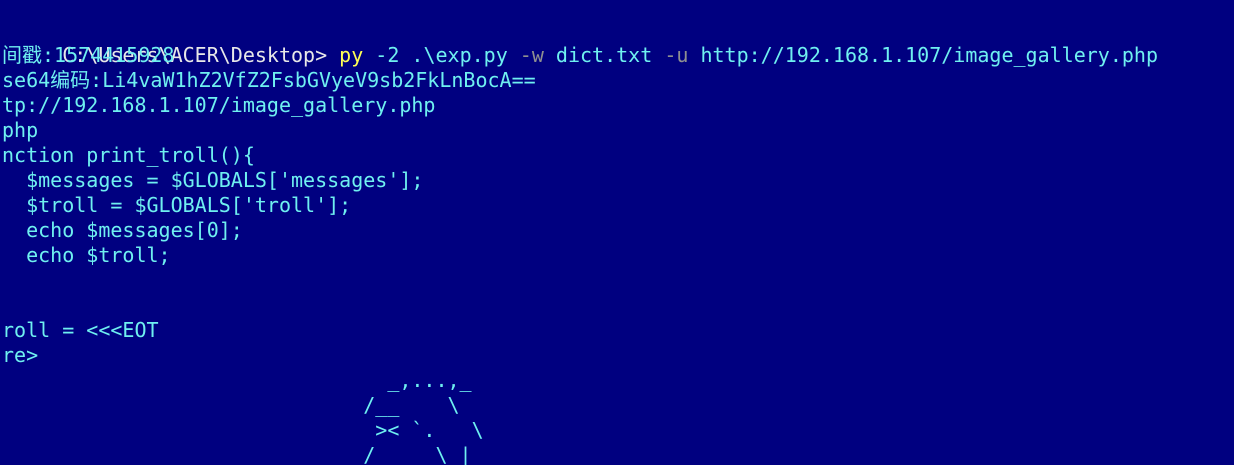  I want to click on command-executable: py, so click(351, 55).